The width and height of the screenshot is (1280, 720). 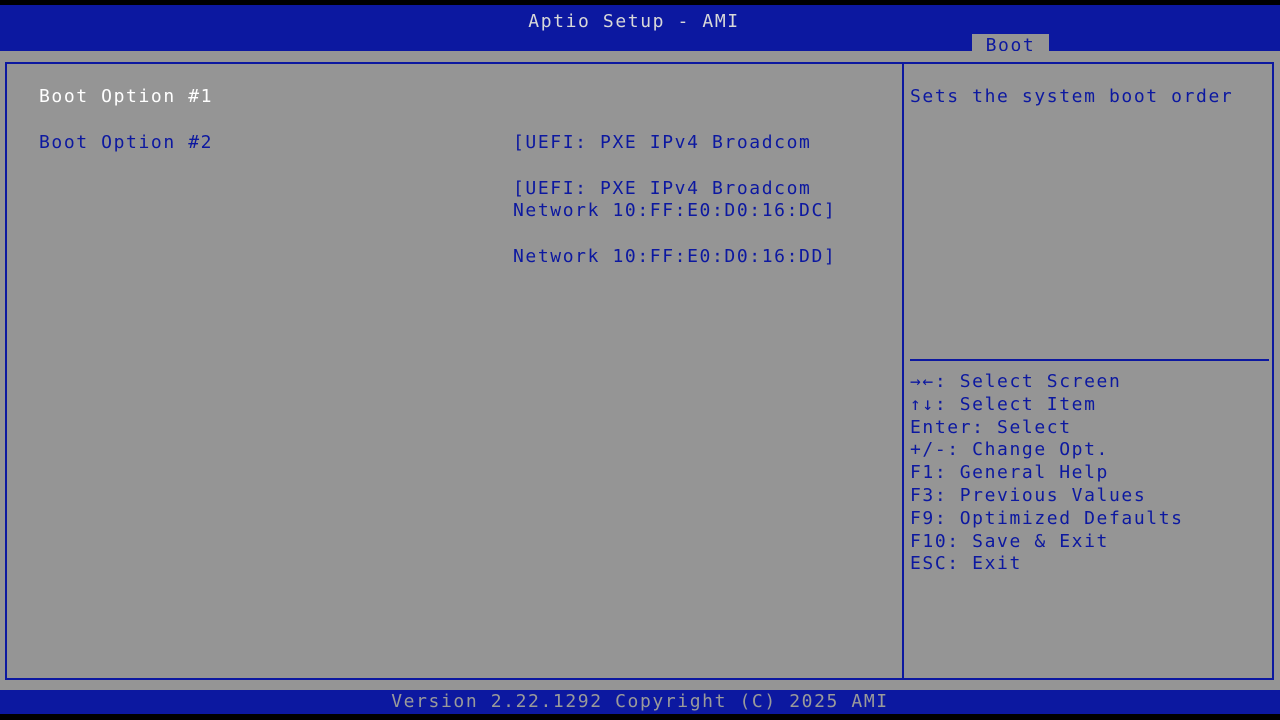 I want to click on key-legend-item: F3: Previous Values, so click(x=1028, y=495).